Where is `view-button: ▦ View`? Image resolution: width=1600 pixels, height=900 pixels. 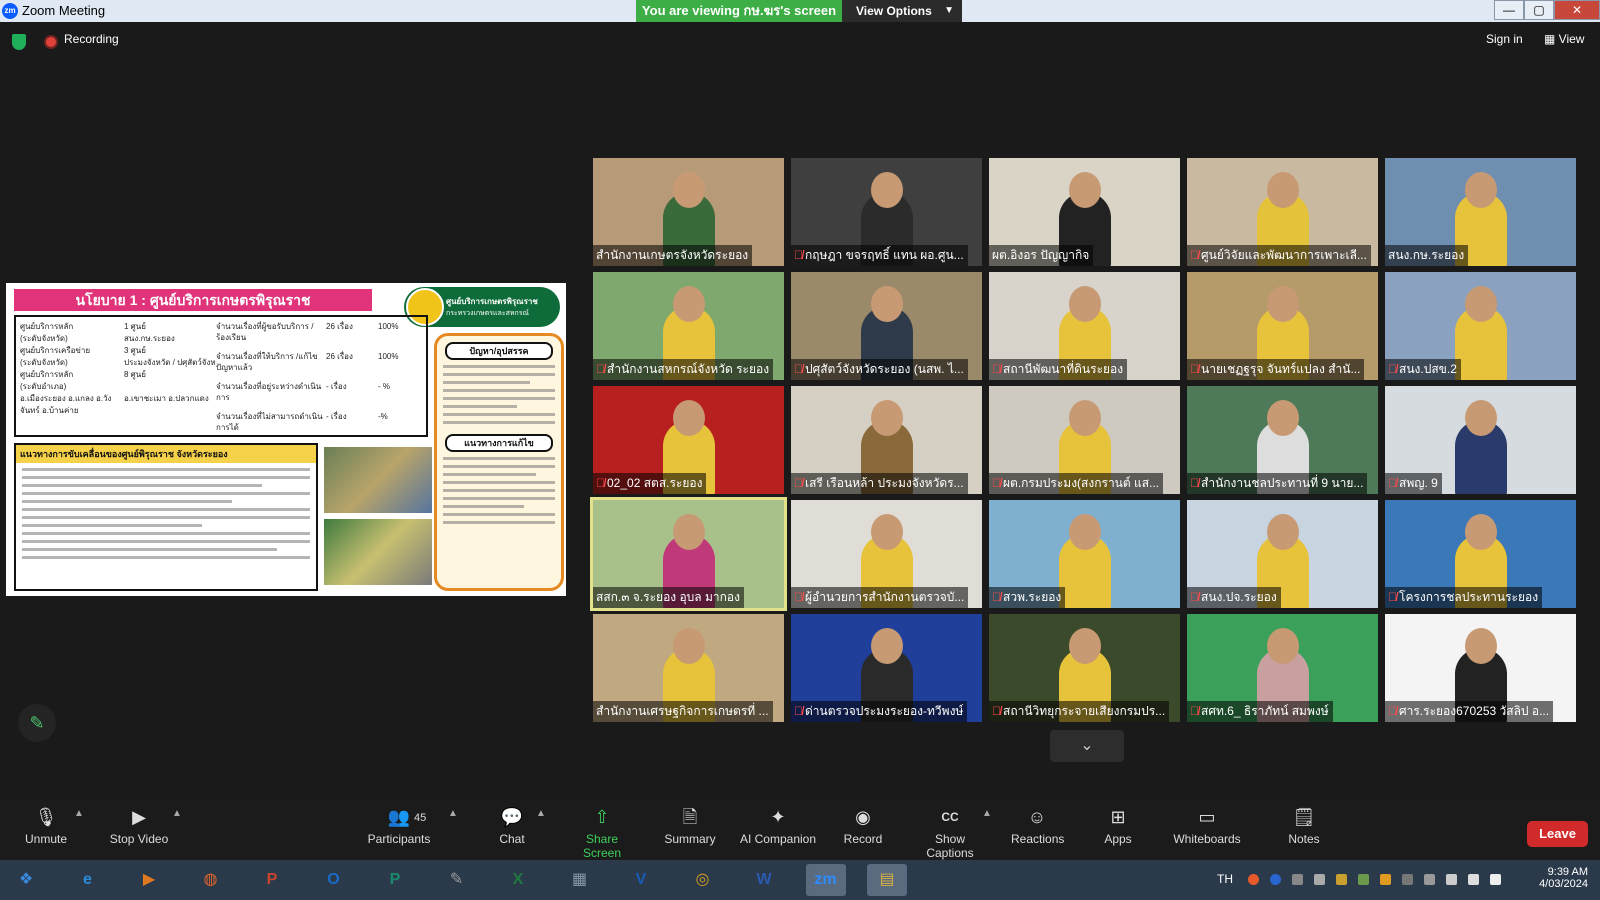 view-button: ▦ View is located at coordinates (1564, 39).